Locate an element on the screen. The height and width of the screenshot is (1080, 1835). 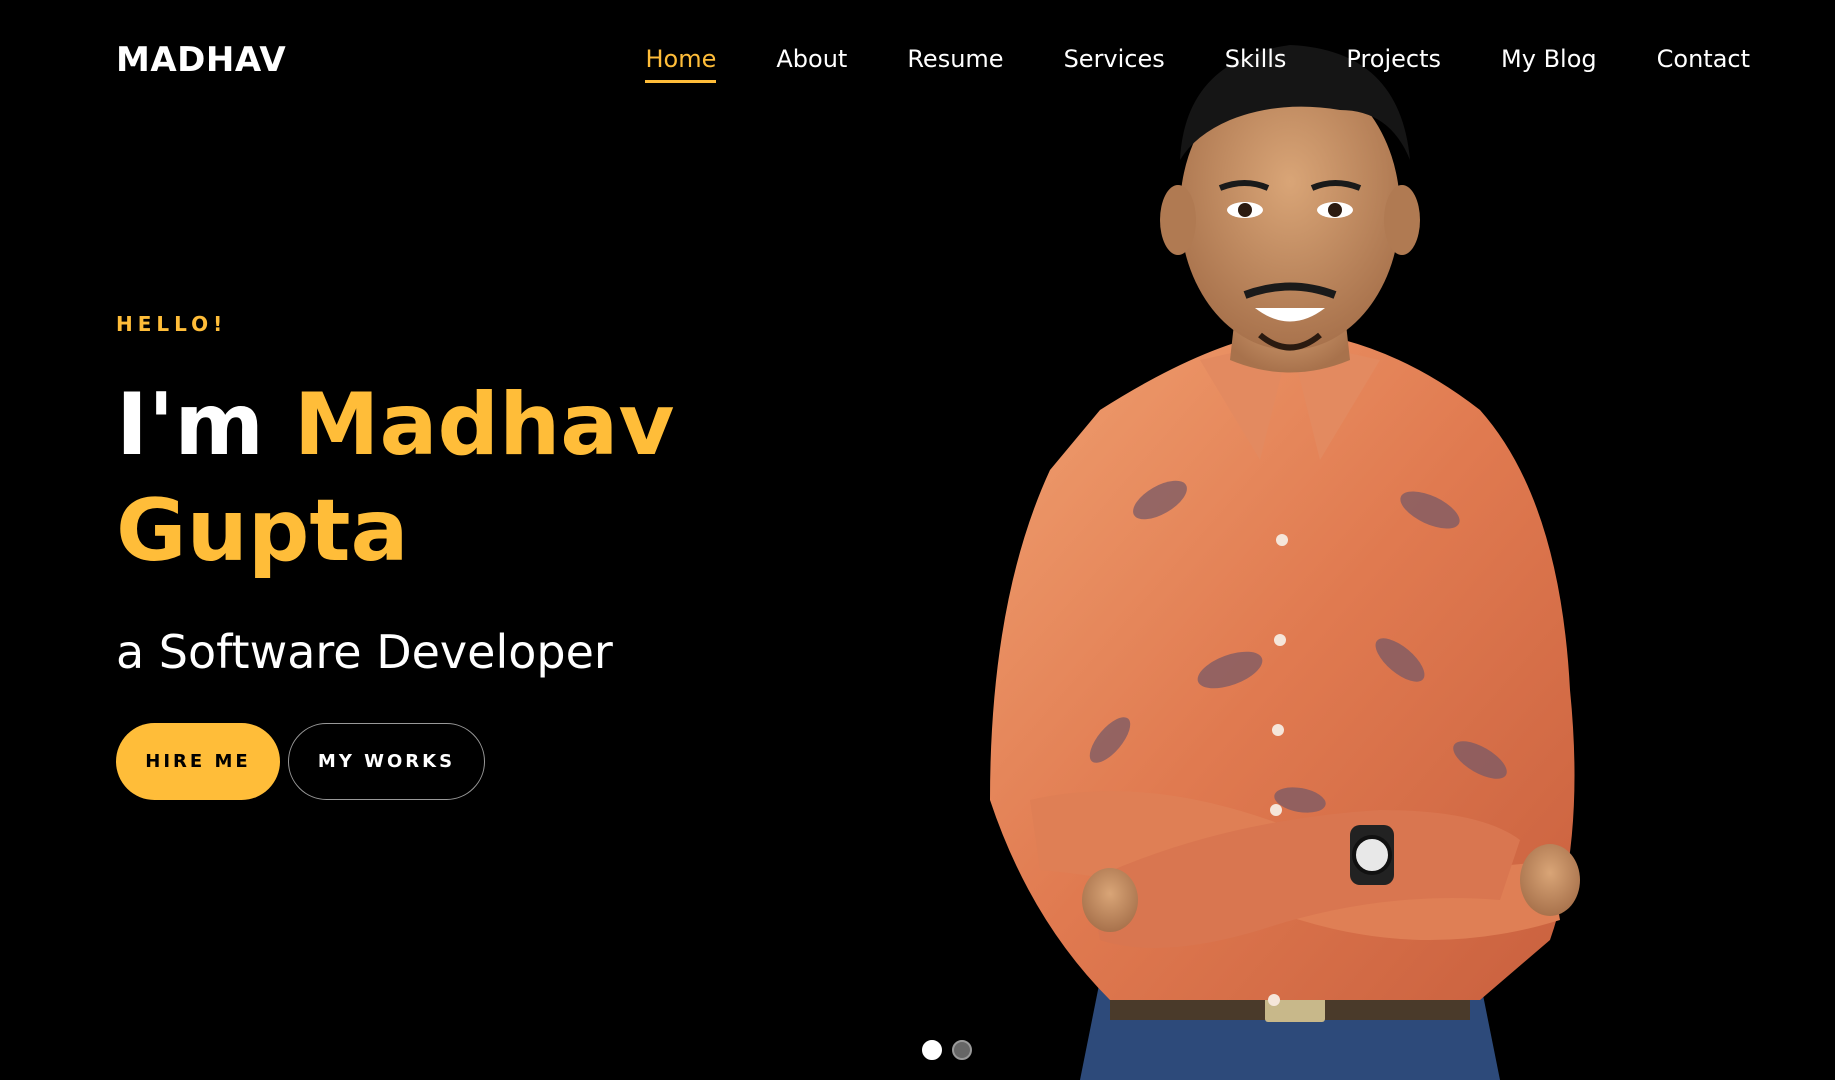
nav-item-projects: Projects is located at coordinates (1393, 59).